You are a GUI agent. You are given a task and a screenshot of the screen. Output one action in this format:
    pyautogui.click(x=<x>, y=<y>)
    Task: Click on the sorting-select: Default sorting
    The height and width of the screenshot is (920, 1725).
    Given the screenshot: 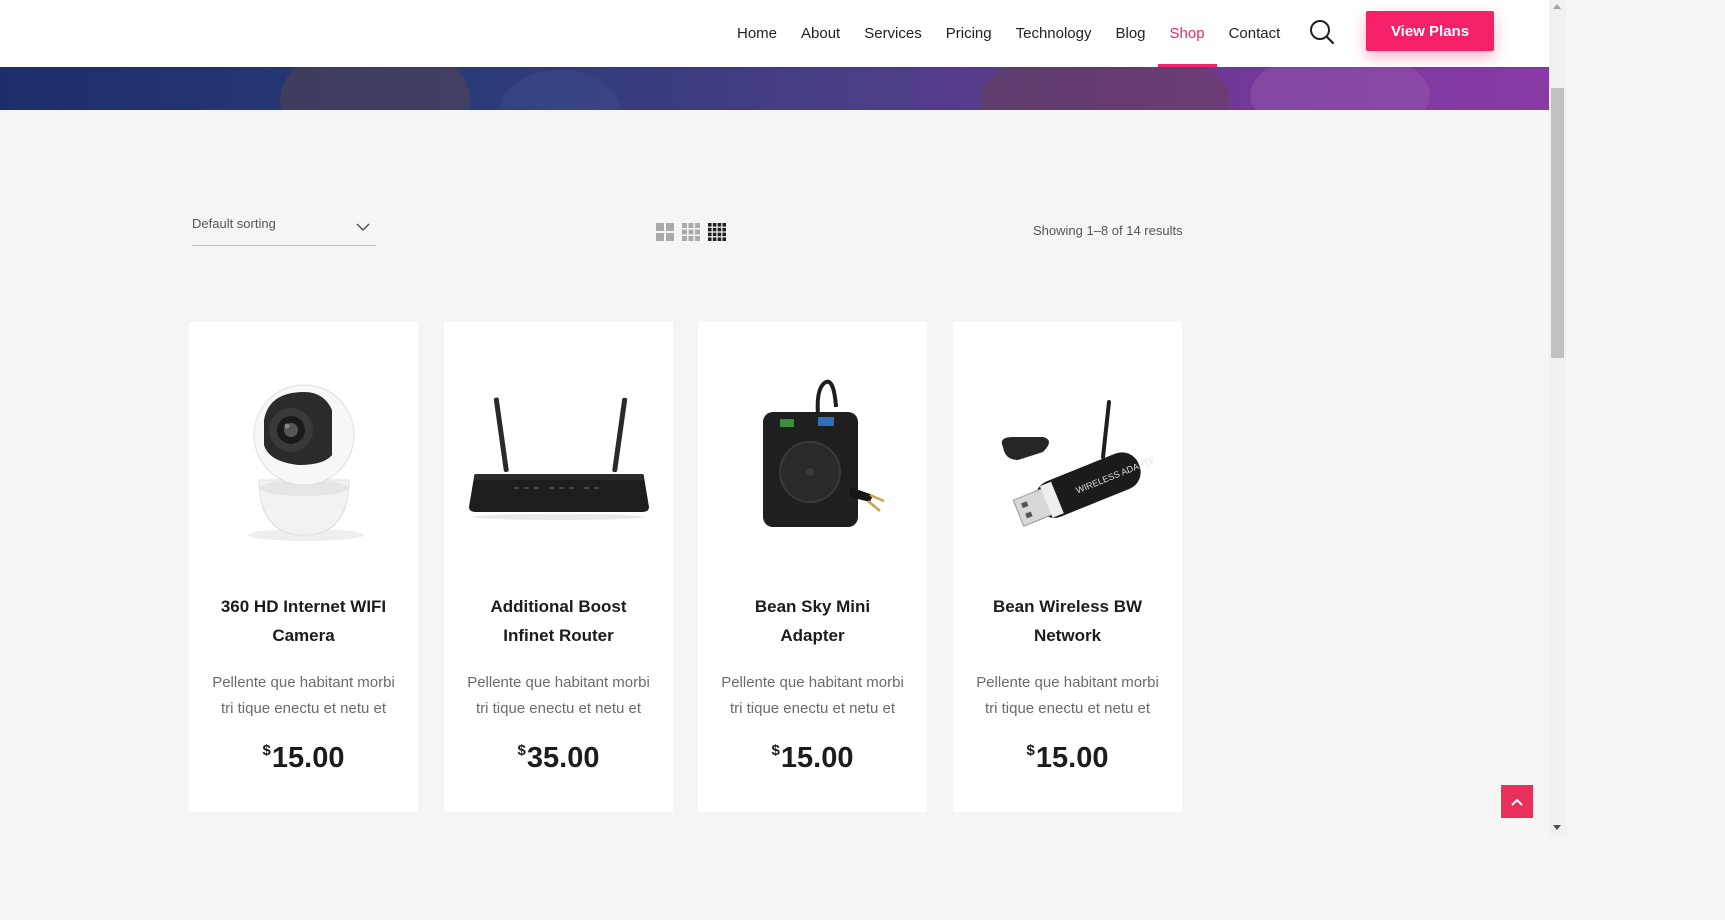 What is the action you would take?
    pyautogui.click(x=284, y=228)
    